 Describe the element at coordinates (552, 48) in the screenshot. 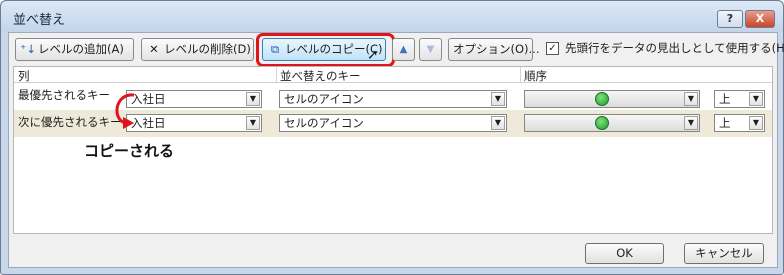

I see `header-checkbox: ✓` at that location.